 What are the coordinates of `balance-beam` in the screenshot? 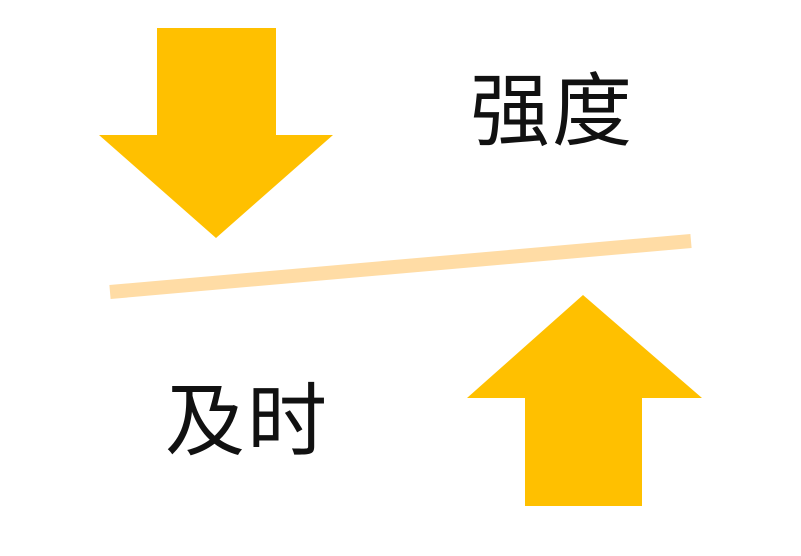 It's located at (400, 266).